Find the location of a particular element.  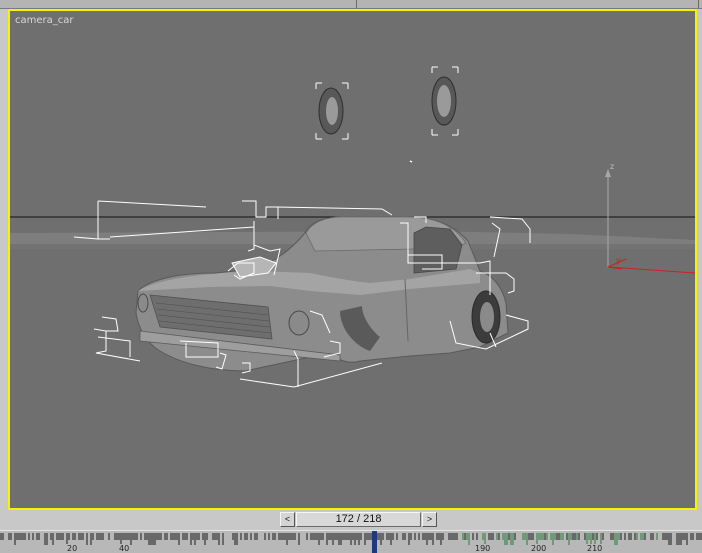

viewport-title: camera_car is located at coordinates (44, 20).